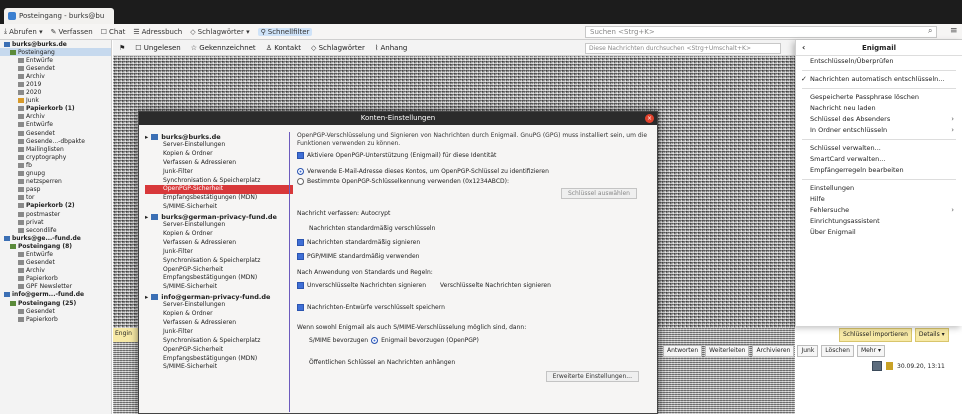 This screenshot has height=414, width=962. What do you see at coordinates (598, 193) in the screenshot?
I see `select-key-button: Schlüssel auswählen` at bounding box center [598, 193].